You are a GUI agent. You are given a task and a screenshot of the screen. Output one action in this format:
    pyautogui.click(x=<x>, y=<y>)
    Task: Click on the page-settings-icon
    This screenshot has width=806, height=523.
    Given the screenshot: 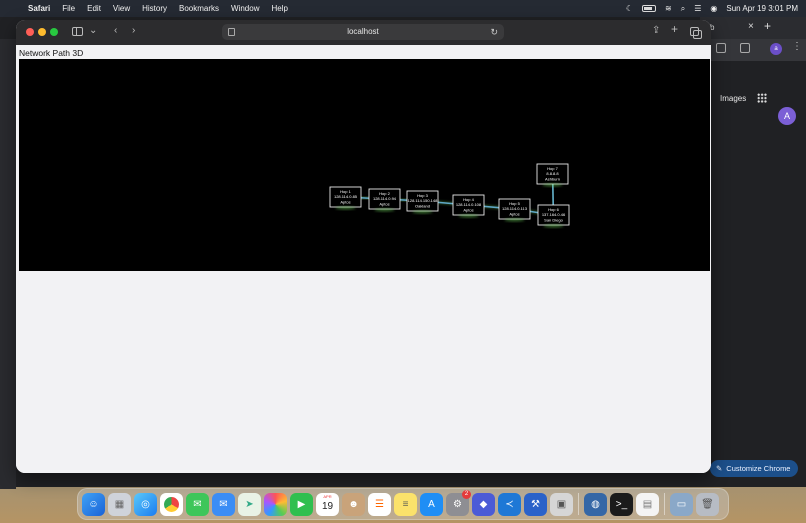 What is the action you would take?
    pyautogui.click(x=231, y=32)
    